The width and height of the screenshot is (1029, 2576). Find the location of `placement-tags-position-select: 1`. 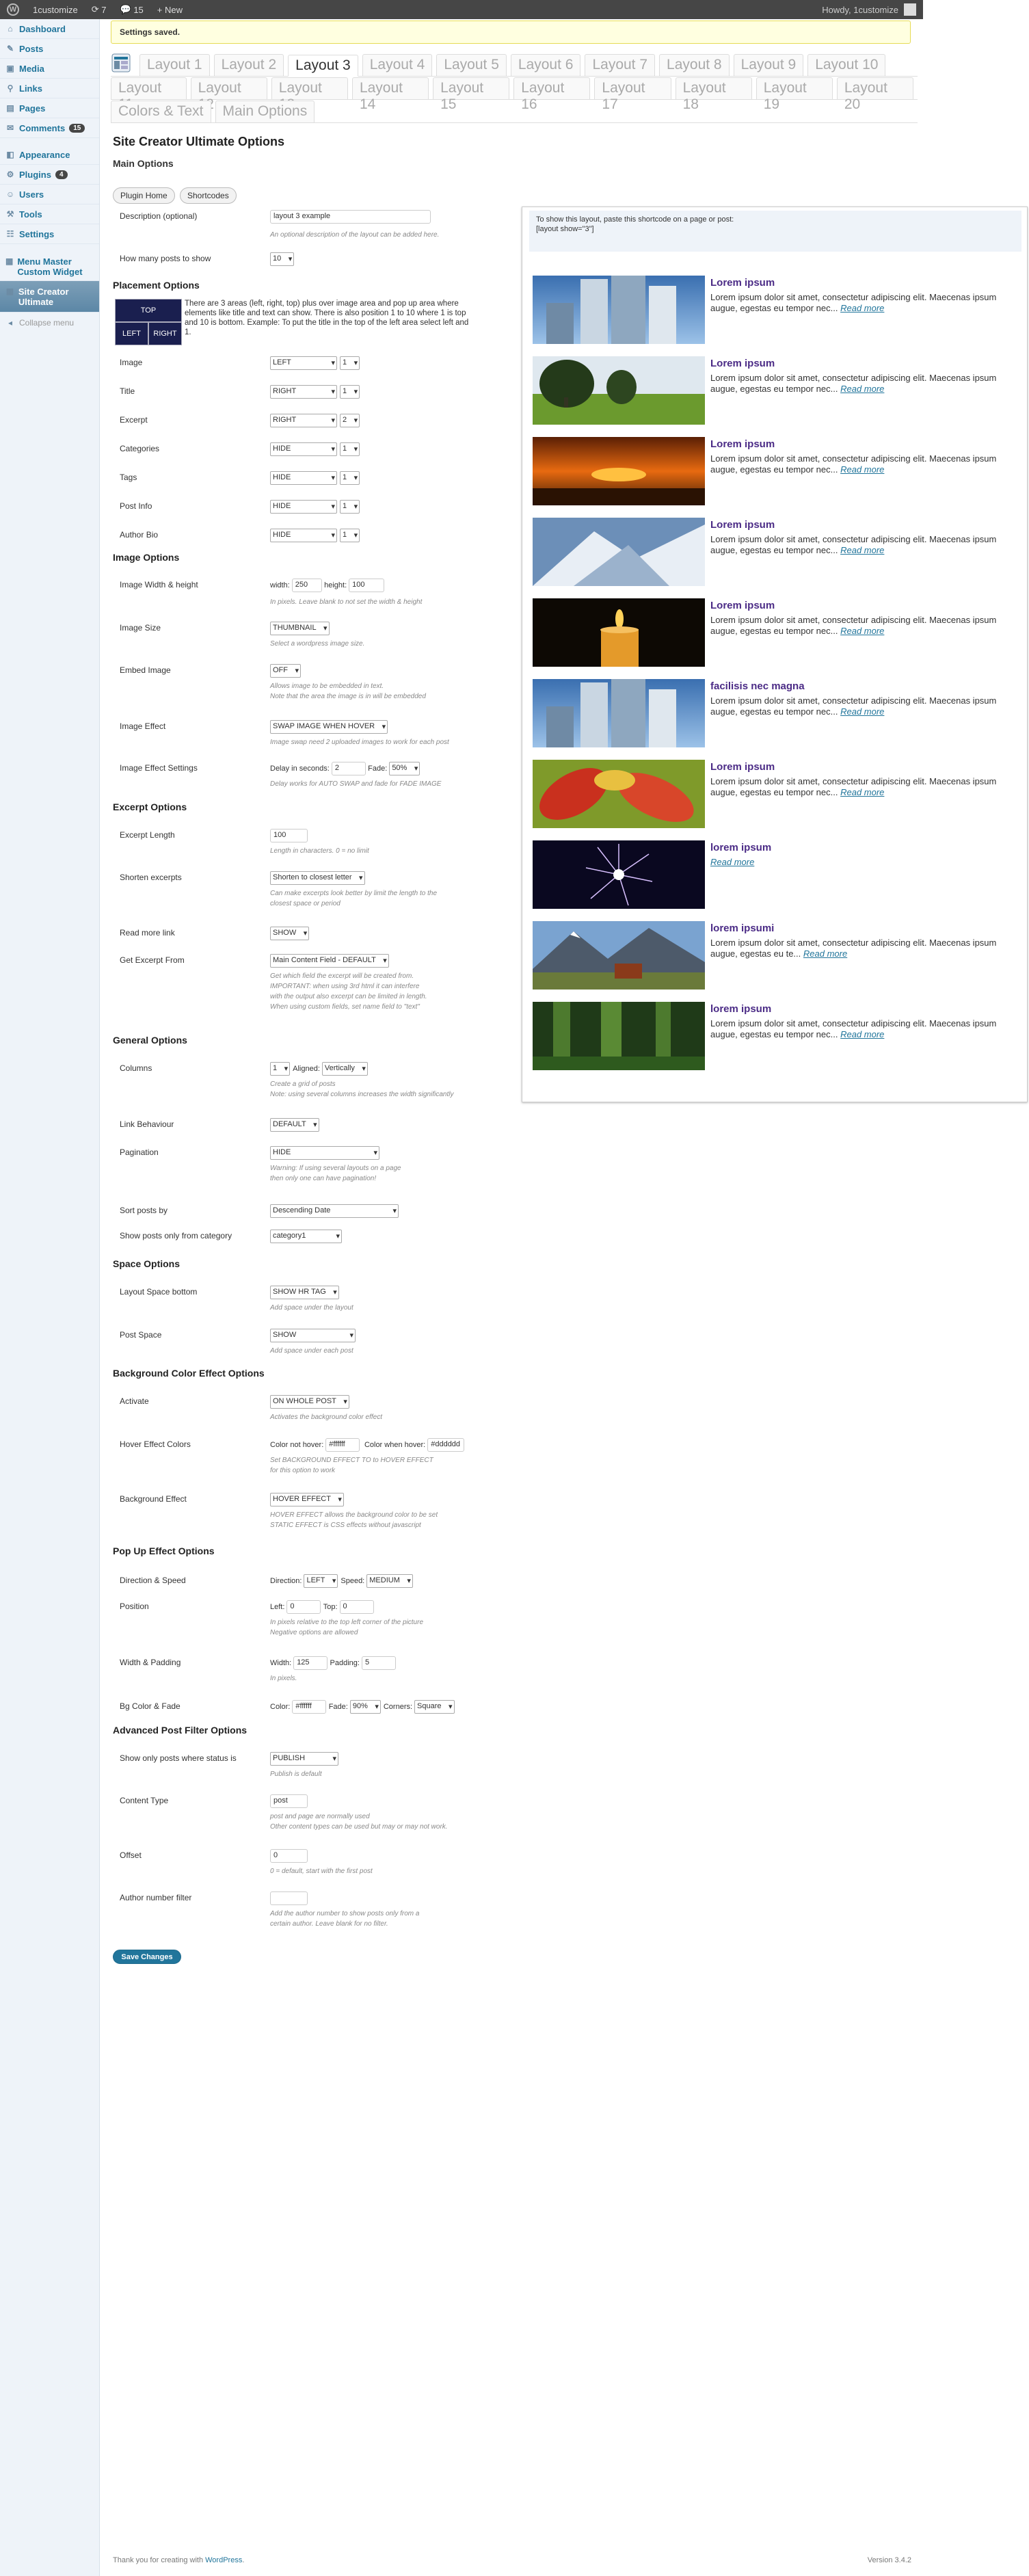

placement-tags-position-select: 1 is located at coordinates (350, 478).